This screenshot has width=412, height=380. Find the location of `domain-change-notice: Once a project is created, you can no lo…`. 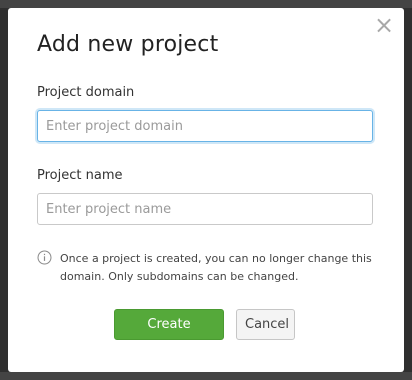

domain-change-notice: Once a project is created, you can no lo… is located at coordinates (216, 267).